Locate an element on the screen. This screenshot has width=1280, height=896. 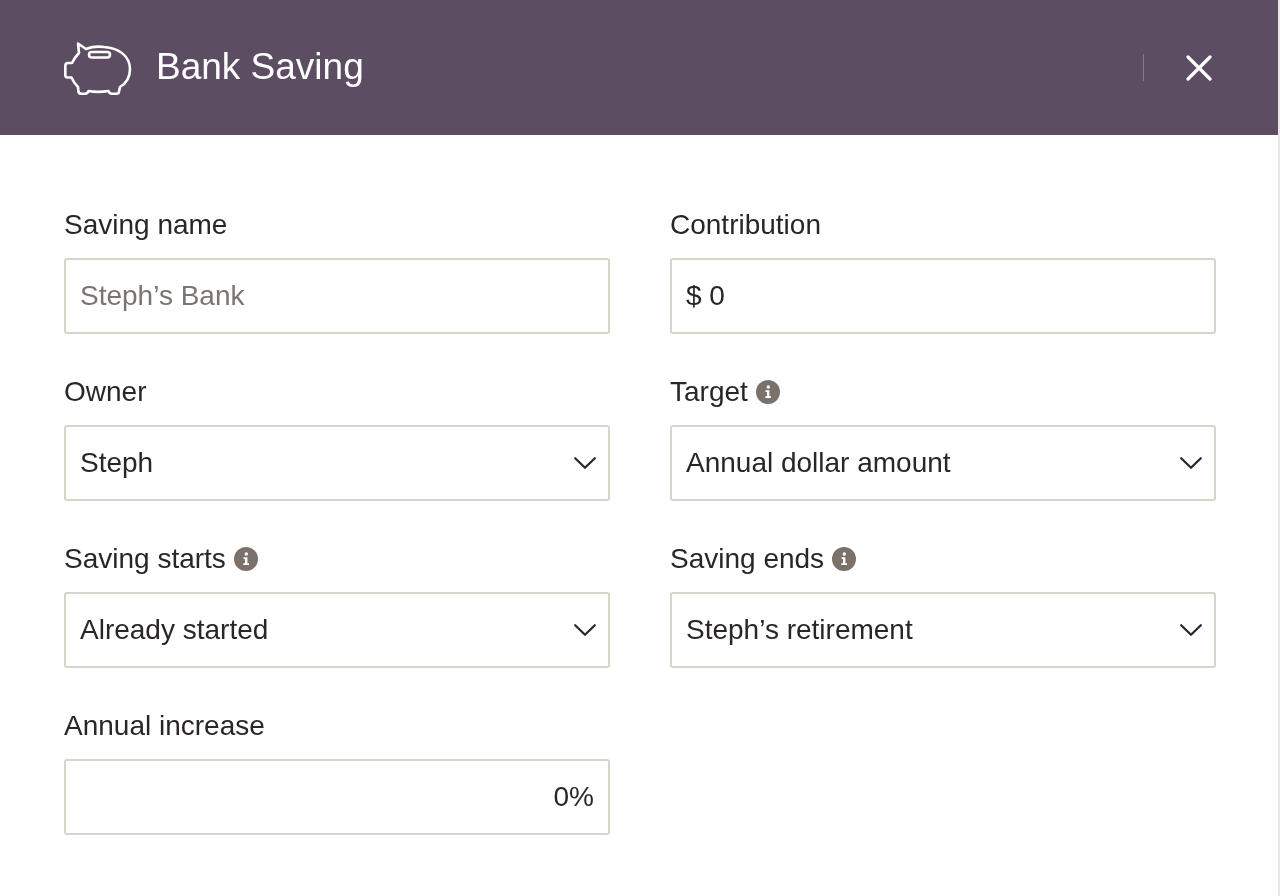
close-button is located at coordinates (1199, 67).